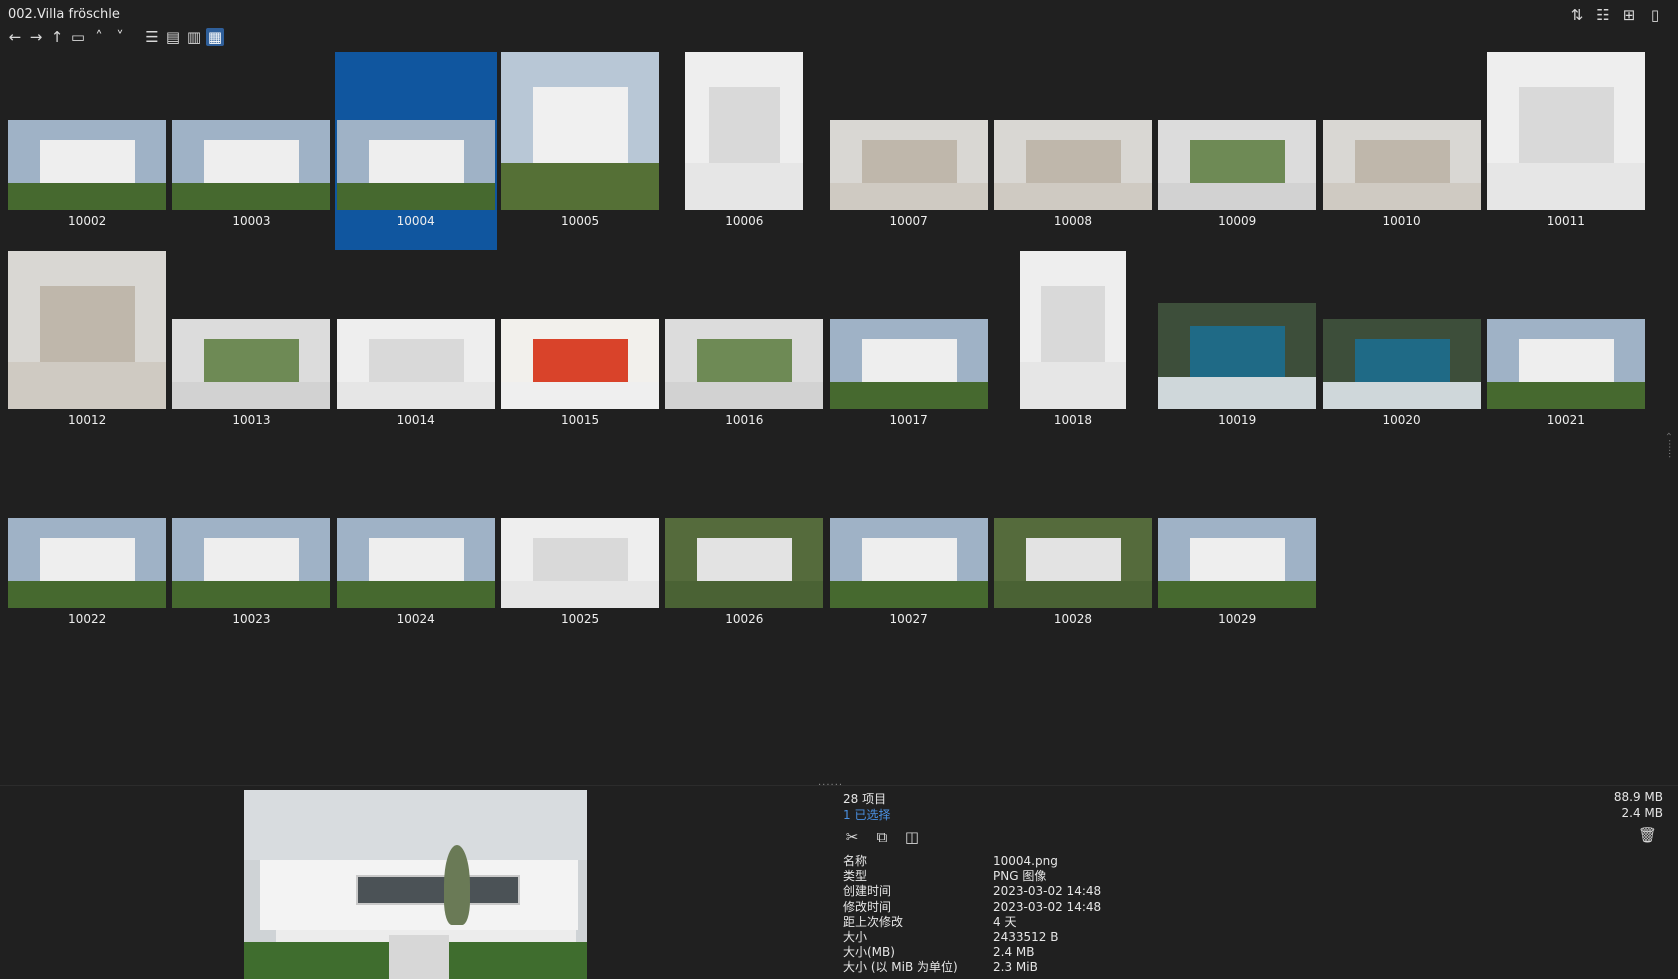  I want to click on thumbnail-label: 10005, so click(580, 221).